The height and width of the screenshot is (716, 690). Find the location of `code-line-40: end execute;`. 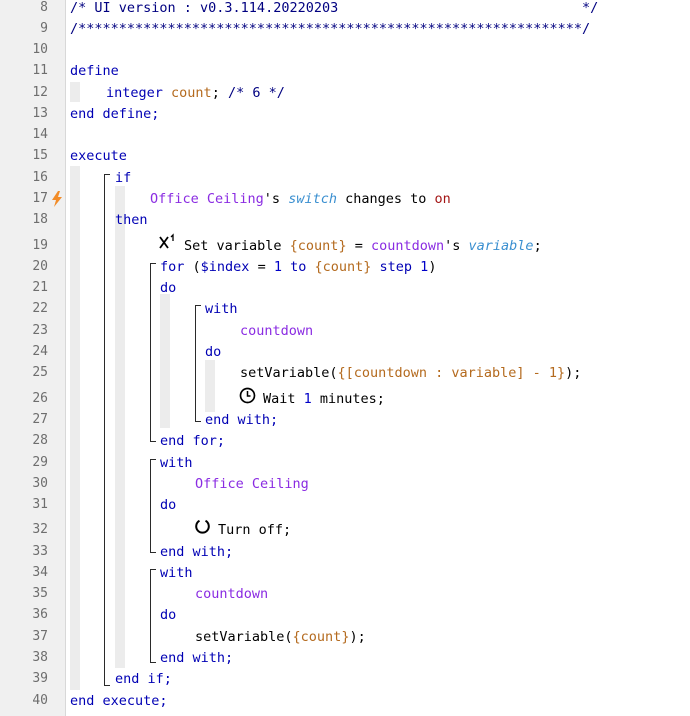

code-line-40: end execute; is located at coordinates (119, 701).